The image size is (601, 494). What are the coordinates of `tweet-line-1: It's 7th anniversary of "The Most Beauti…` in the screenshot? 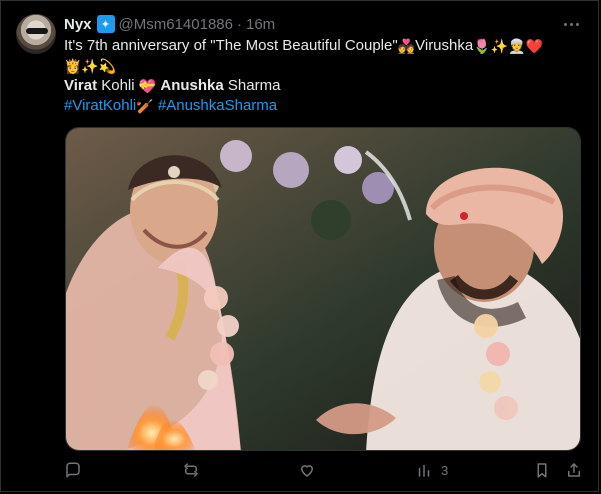 It's located at (324, 46).